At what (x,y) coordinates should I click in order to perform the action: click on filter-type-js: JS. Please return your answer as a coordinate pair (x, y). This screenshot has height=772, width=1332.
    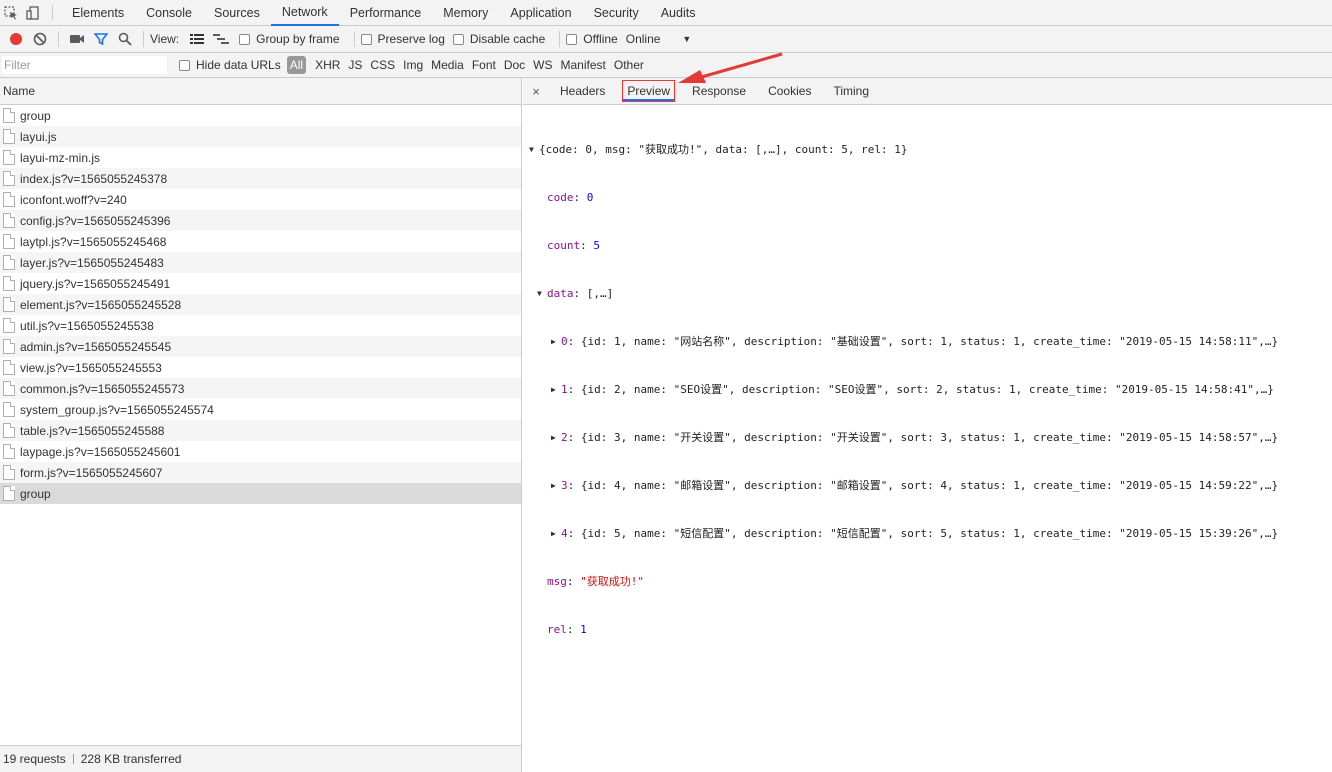
    Looking at the image, I should click on (355, 65).